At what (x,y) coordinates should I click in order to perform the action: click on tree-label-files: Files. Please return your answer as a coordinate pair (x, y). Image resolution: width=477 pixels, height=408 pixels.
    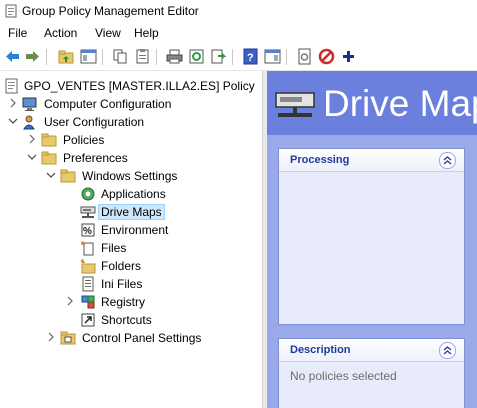
    Looking at the image, I should click on (114, 248).